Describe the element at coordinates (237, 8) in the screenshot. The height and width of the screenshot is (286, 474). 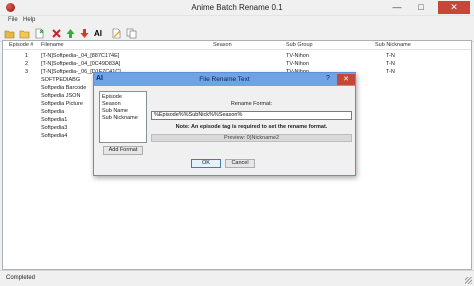
I see `title-bar: Anime Batch Rename 0.1 — □ ✕` at that location.